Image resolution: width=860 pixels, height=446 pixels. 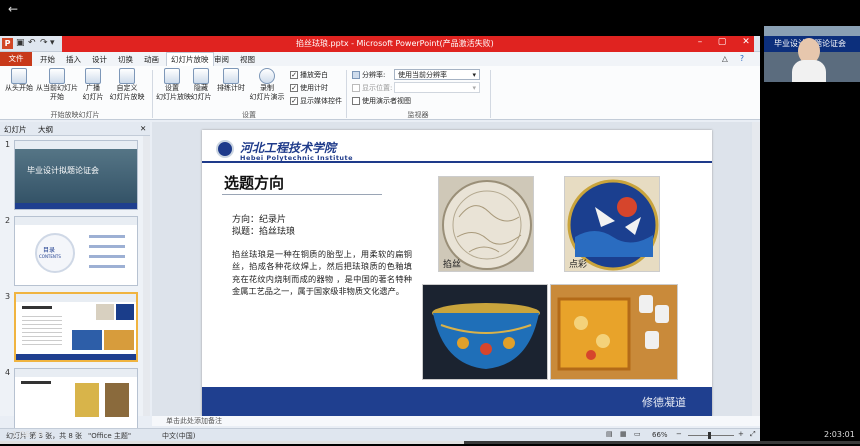 I want to click on record-label: 录制, so click(x=267, y=88).